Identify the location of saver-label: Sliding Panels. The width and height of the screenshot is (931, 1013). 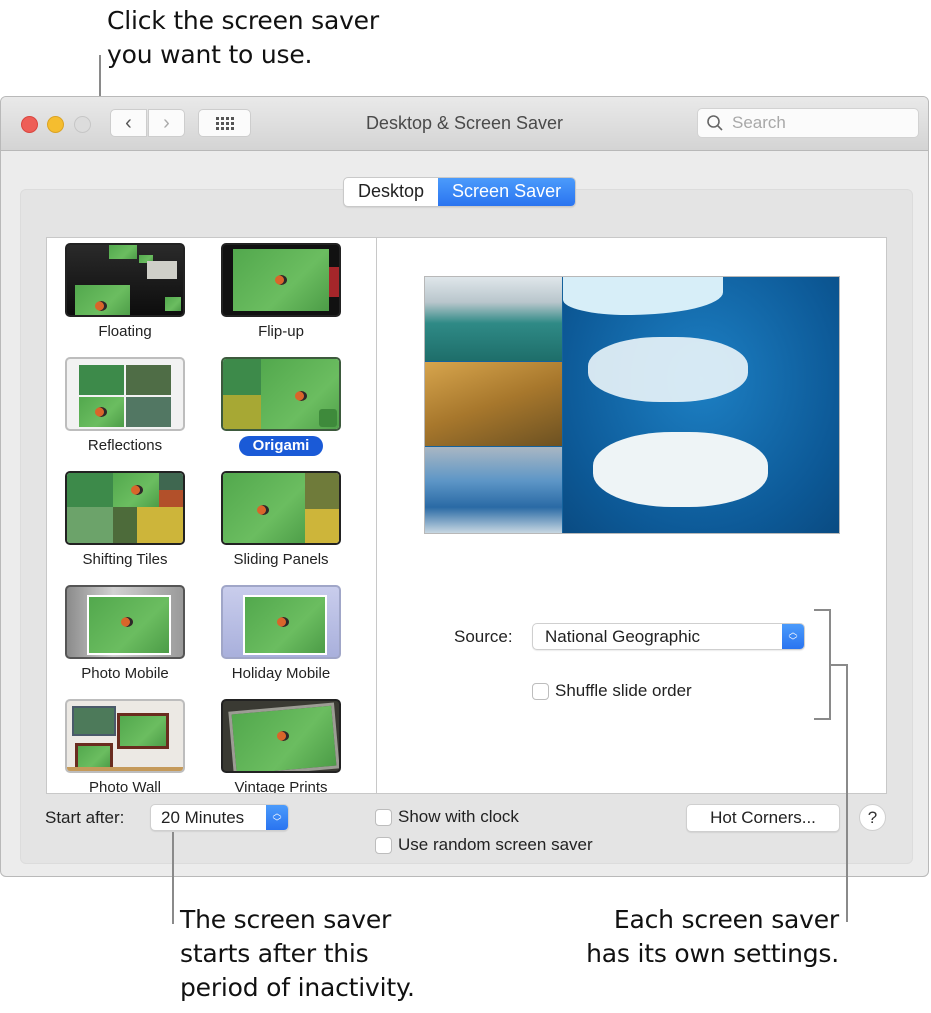
(281, 559).